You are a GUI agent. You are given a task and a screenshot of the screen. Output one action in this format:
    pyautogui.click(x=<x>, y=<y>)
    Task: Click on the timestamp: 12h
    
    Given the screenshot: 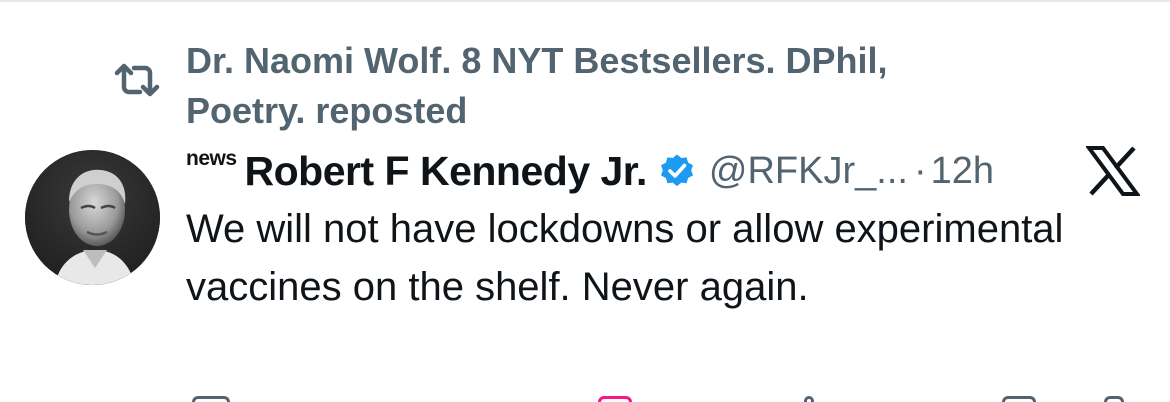 What is the action you would take?
    pyautogui.click(x=962, y=171)
    